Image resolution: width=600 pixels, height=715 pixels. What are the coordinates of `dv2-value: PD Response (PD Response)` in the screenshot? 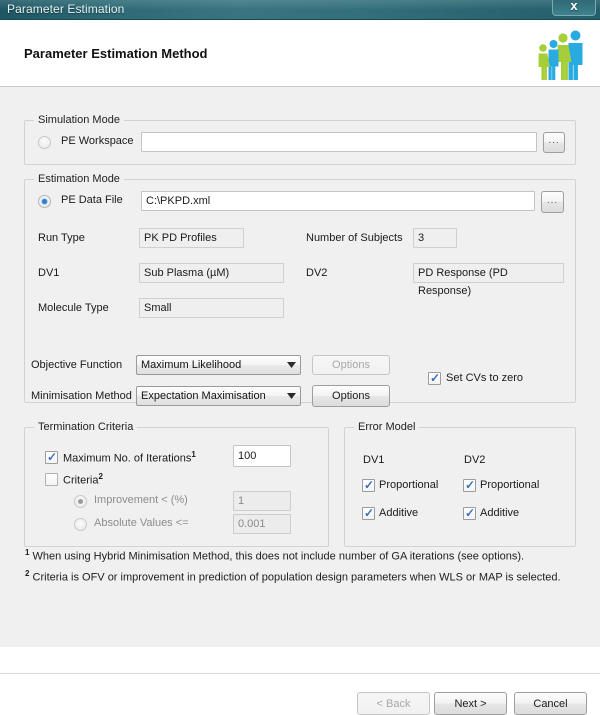 It's located at (488, 280).